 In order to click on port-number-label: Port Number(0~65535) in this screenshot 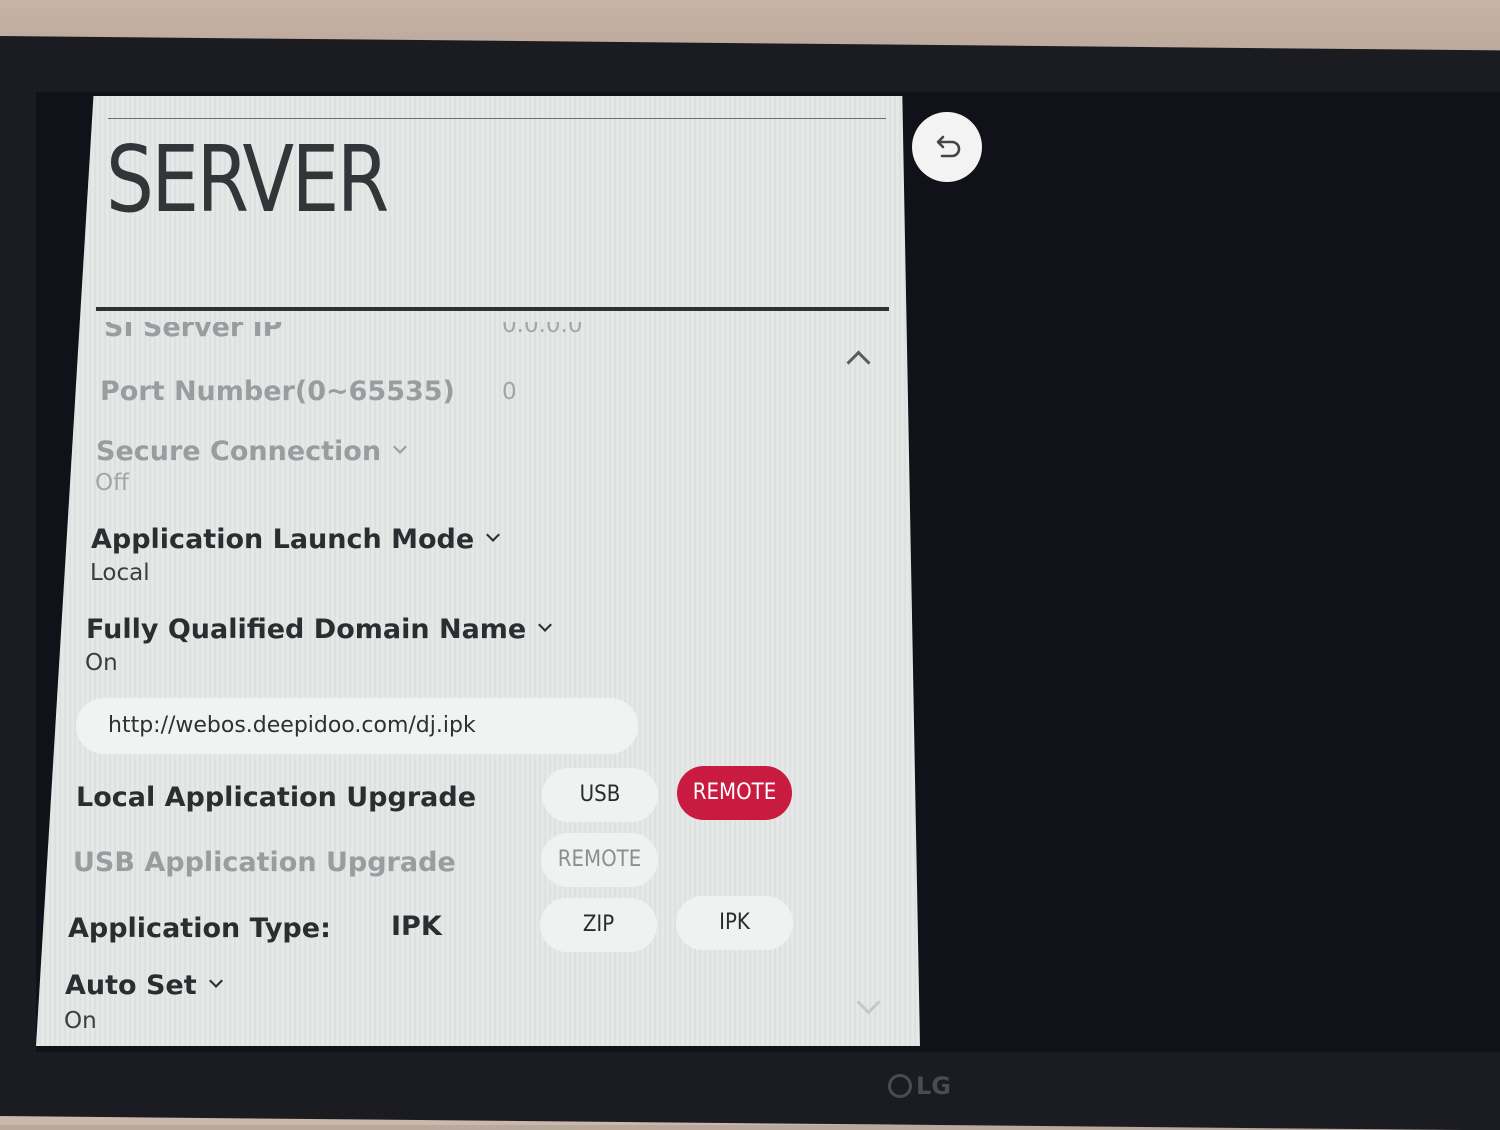, I will do `click(277, 391)`.